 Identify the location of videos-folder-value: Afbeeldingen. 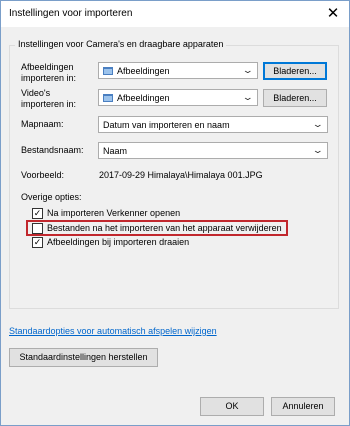
(143, 98).